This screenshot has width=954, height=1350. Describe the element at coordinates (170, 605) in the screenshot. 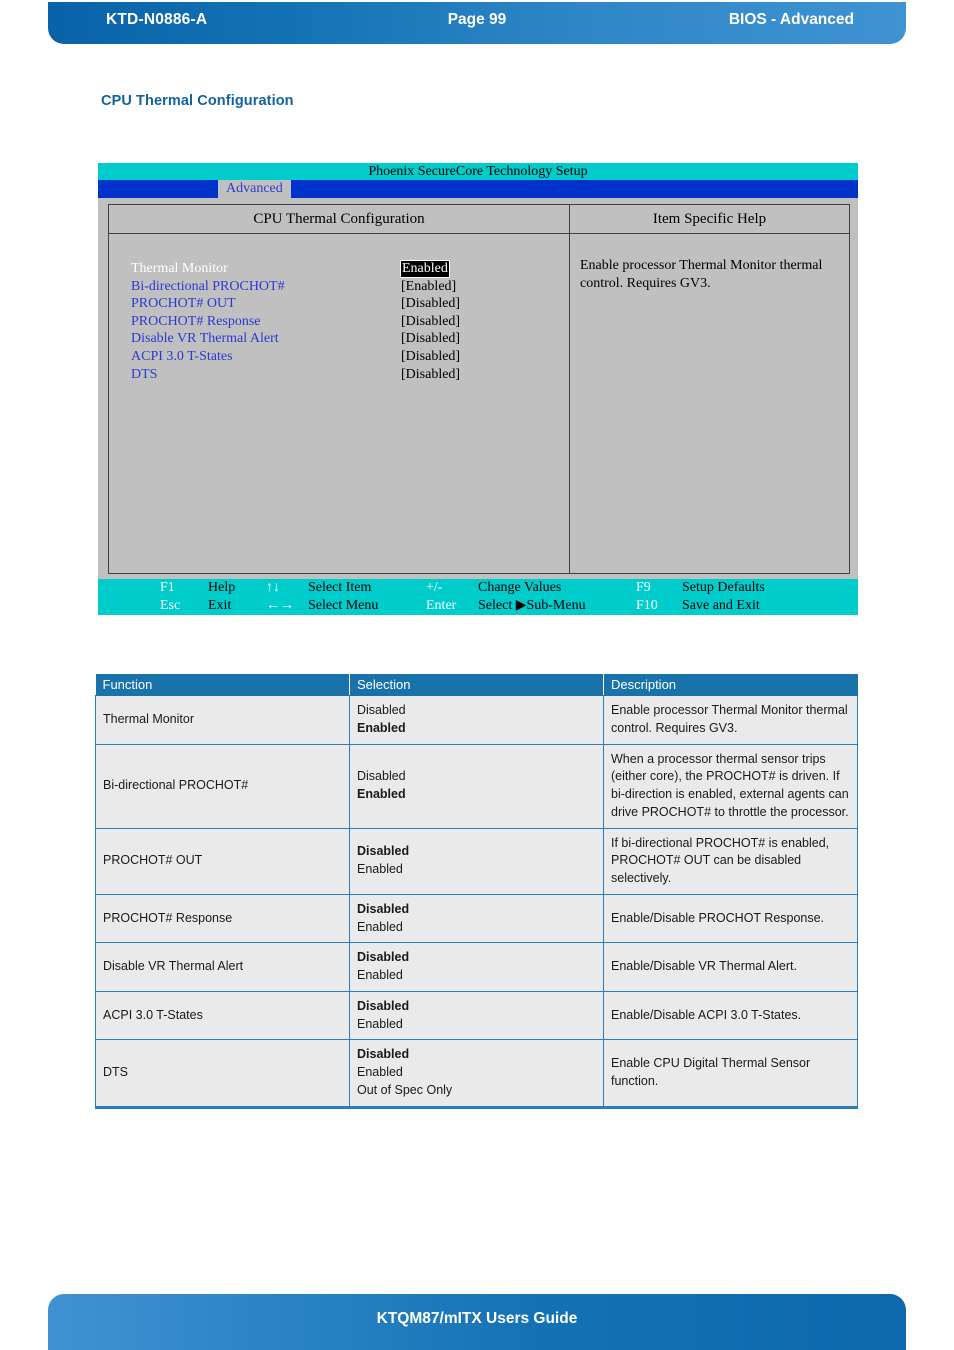

I see `bios-key-name: Esc` at that location.